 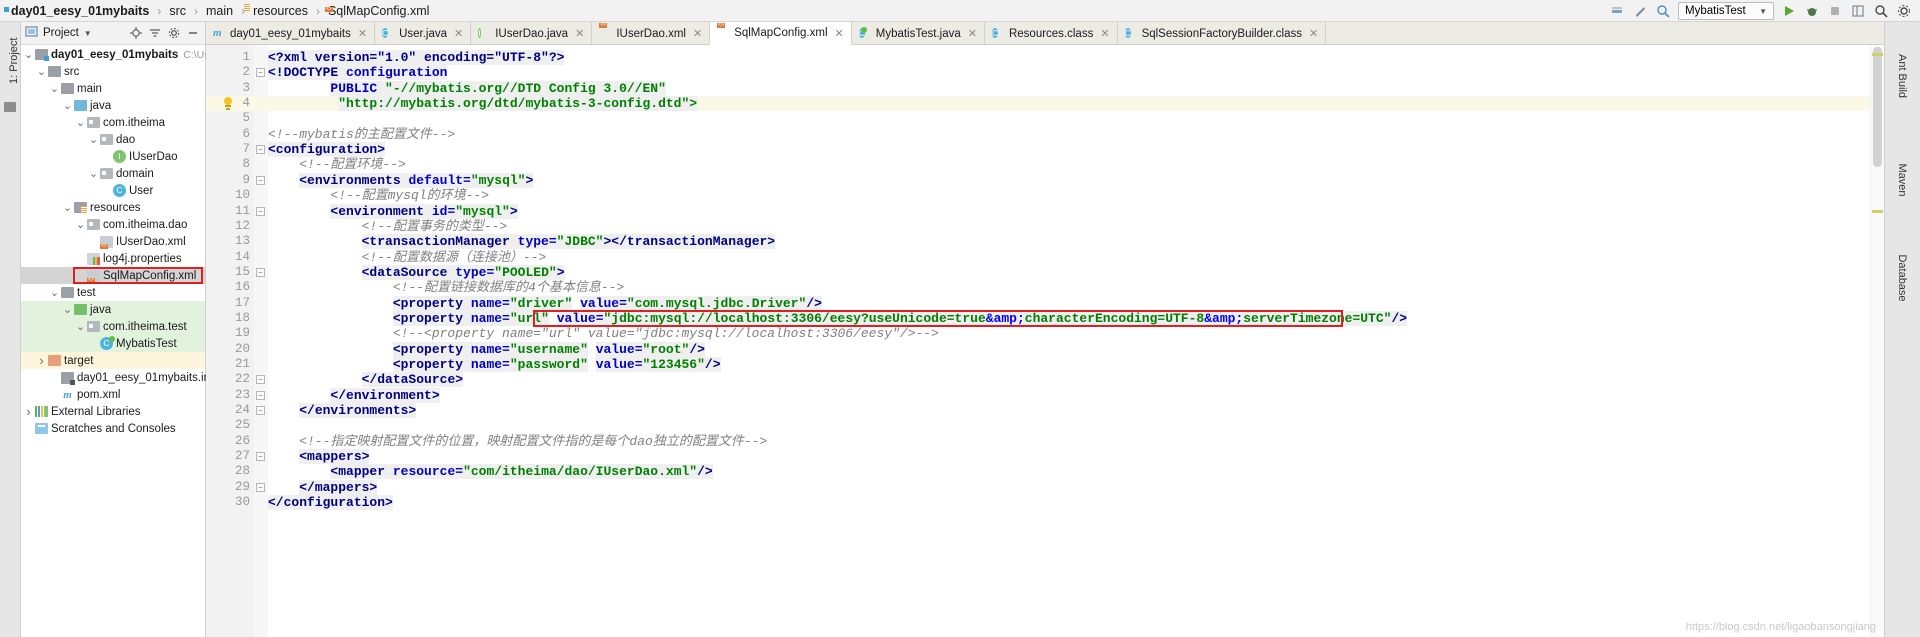 I want to click on line-number: 21, so click(x=242, y=364).